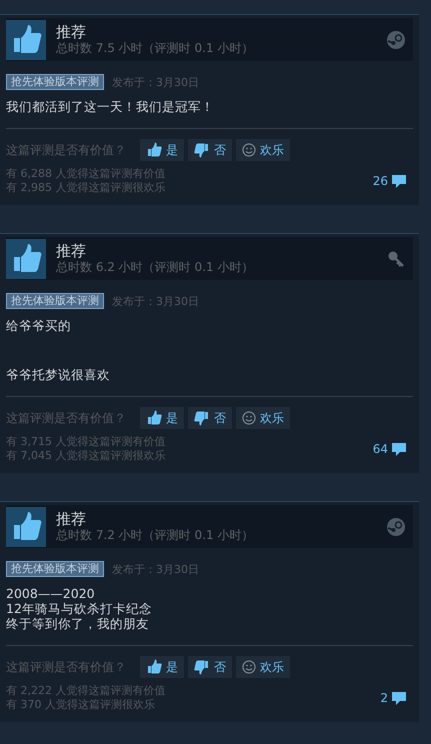 The width and height of the screenshot is (431, 744). Describe the element at coordinates (110, 106) in the screenshot. I see `review-text: 我们都活到了这一天！我们是冠军！` at that location.